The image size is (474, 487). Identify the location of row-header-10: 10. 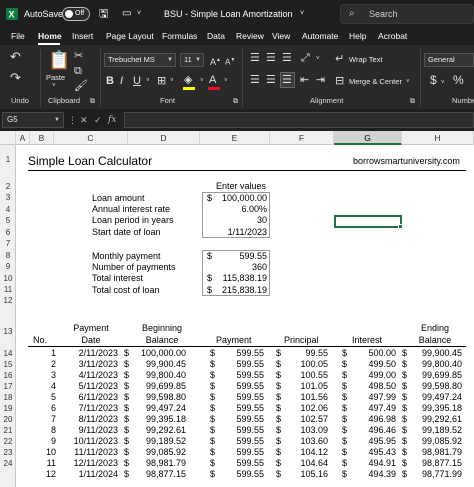
(8, 279).